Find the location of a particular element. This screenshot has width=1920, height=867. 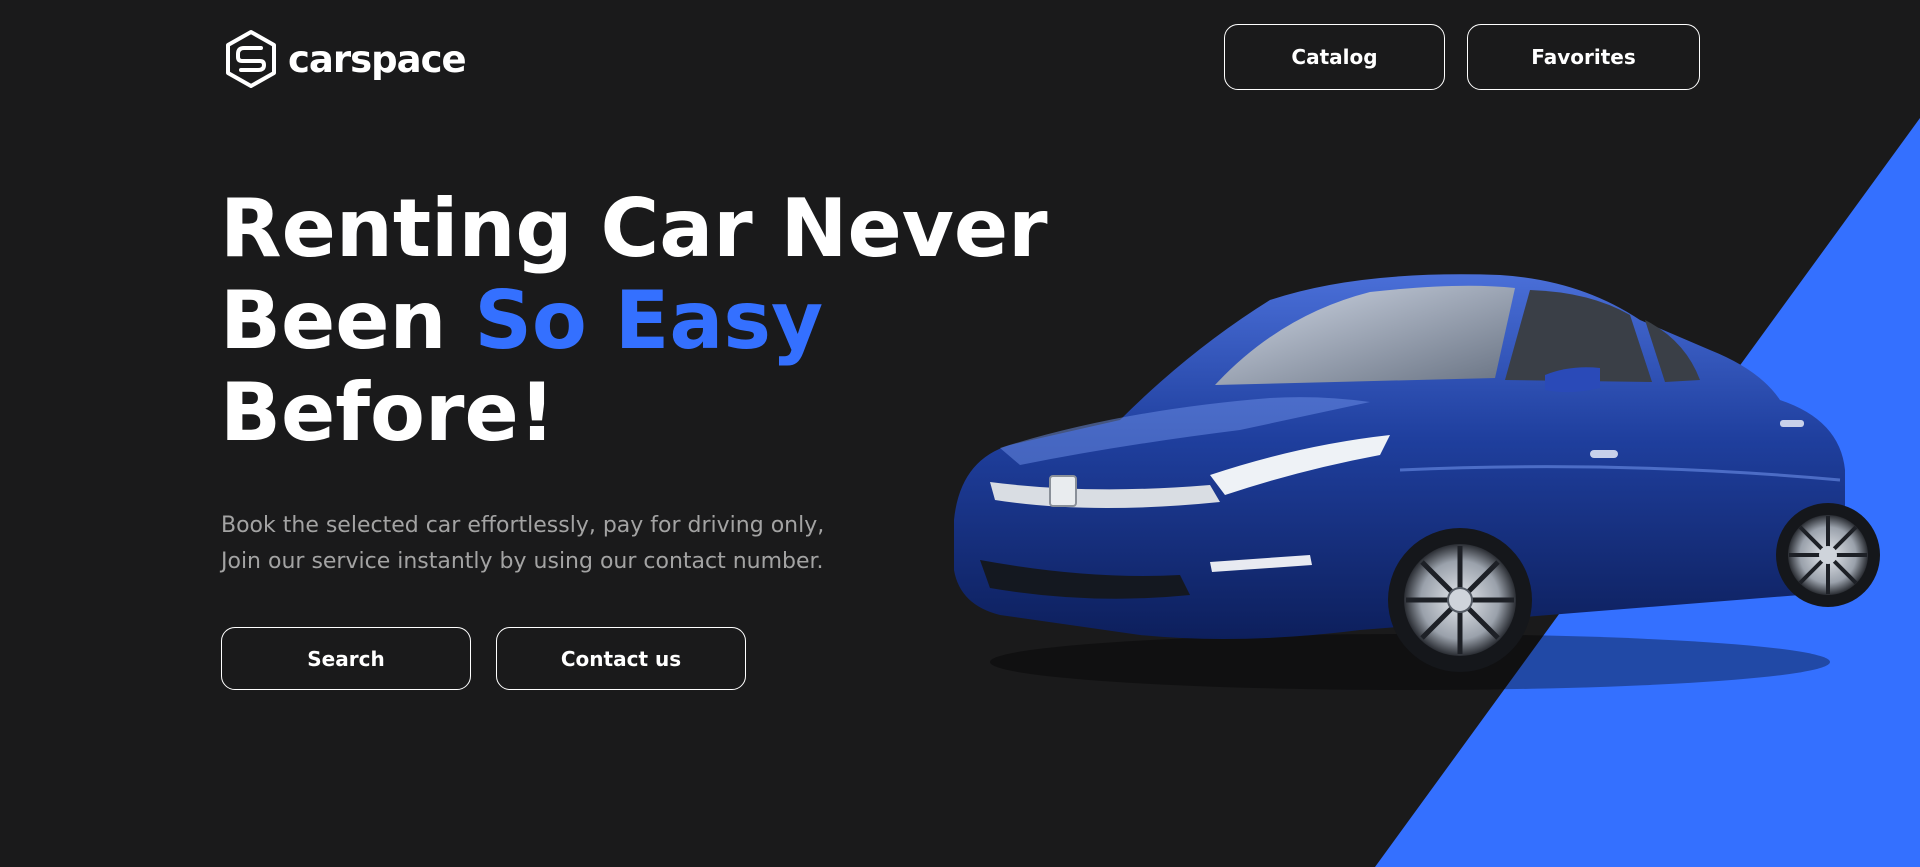

brand-name: carspace is located at coordinates (377, 59).